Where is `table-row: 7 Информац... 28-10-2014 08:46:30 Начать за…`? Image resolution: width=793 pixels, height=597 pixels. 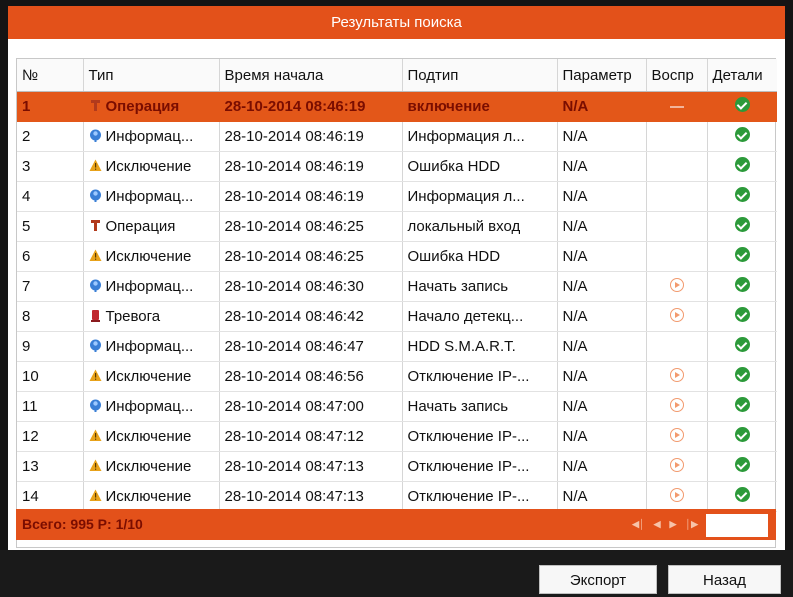 table-row: 7 Информац... 28-10-2014 08:46:30 Начать за… is located at coordinates (397, 286).